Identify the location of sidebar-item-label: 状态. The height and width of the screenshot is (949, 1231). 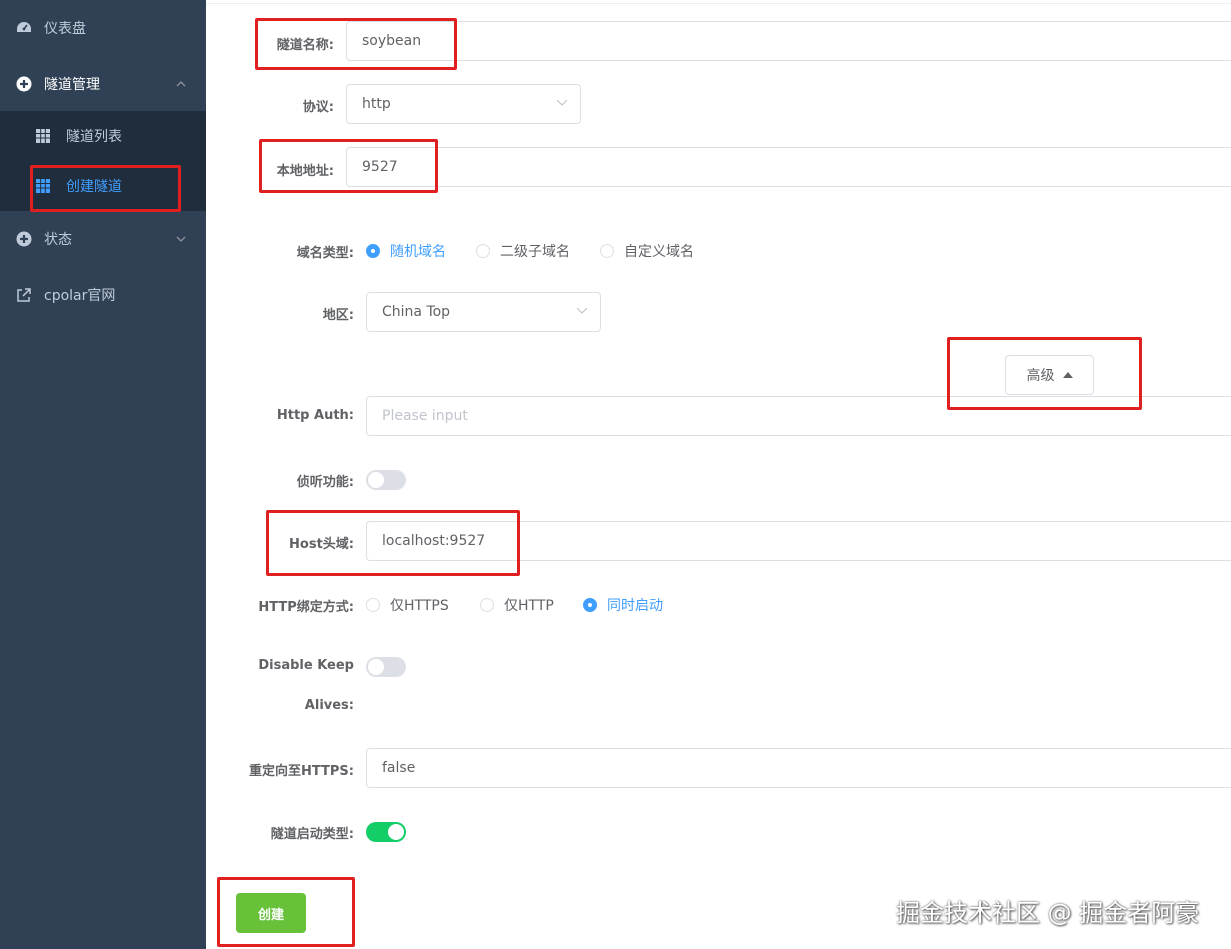
(58, 240).